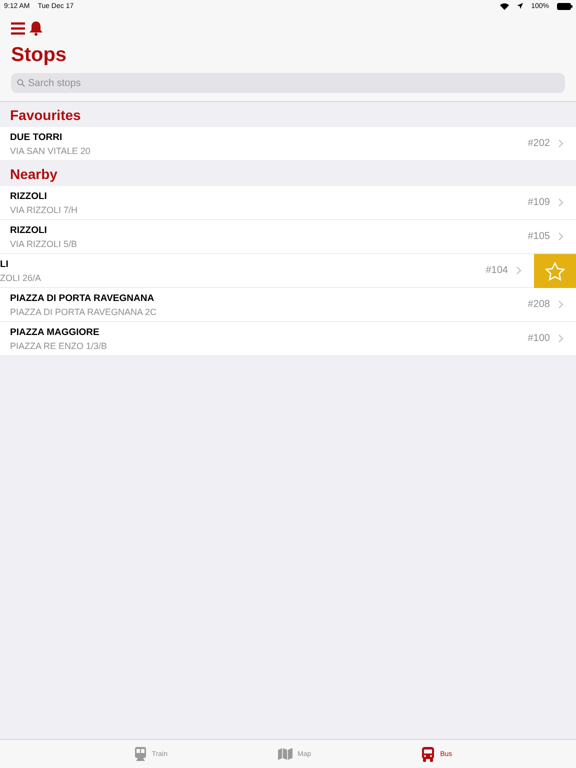 The image size is (576, 768). I want to click on search-field: Sarch stops, so click(288, 83).